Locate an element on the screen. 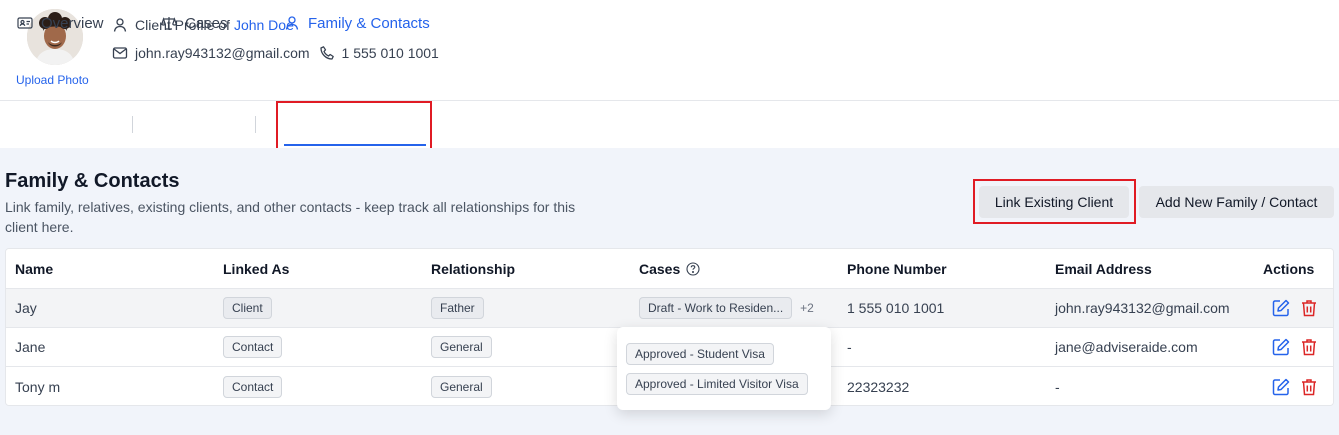  section-title: Family & Contacts is located at coordinates (92, 181).